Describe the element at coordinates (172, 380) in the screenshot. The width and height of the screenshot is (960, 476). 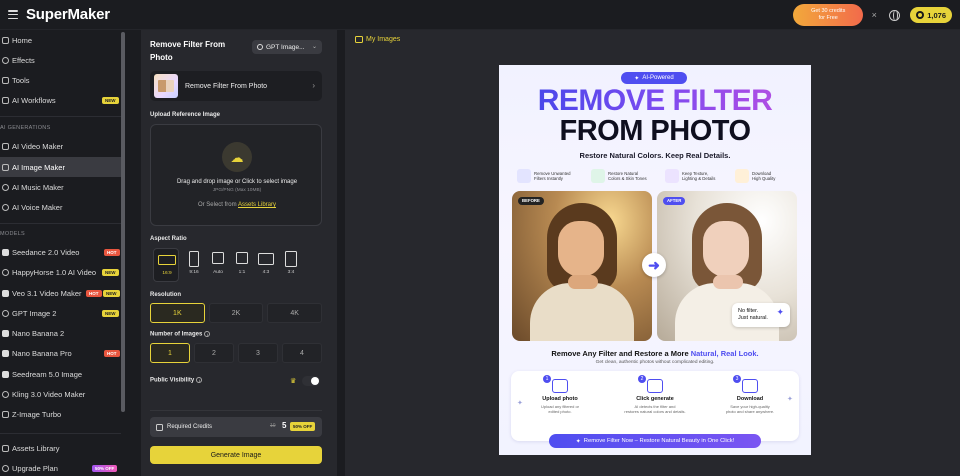
I see `public-visibility-text: Public Visibility` at that location.